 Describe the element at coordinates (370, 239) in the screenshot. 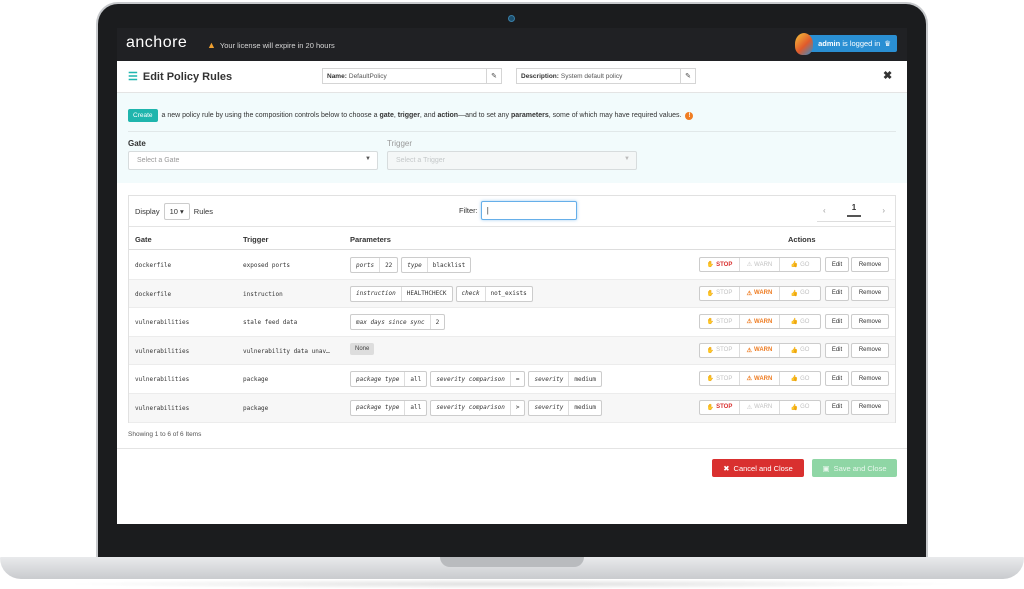

I see `column-parameters: Parameters` at that location.